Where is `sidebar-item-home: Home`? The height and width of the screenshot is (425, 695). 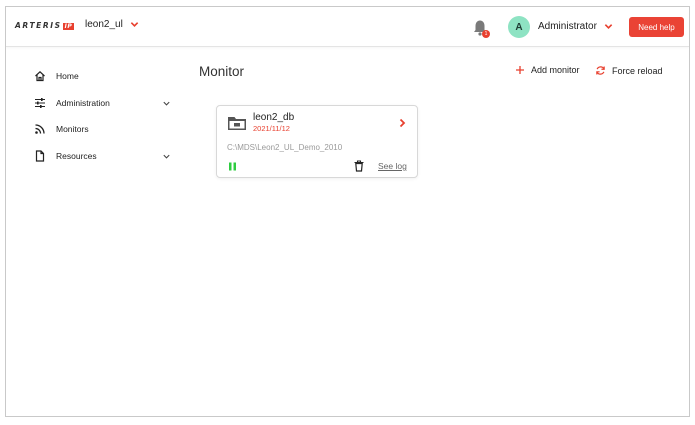 sidebar-item-home: Home is located at coordinates (104, 76).